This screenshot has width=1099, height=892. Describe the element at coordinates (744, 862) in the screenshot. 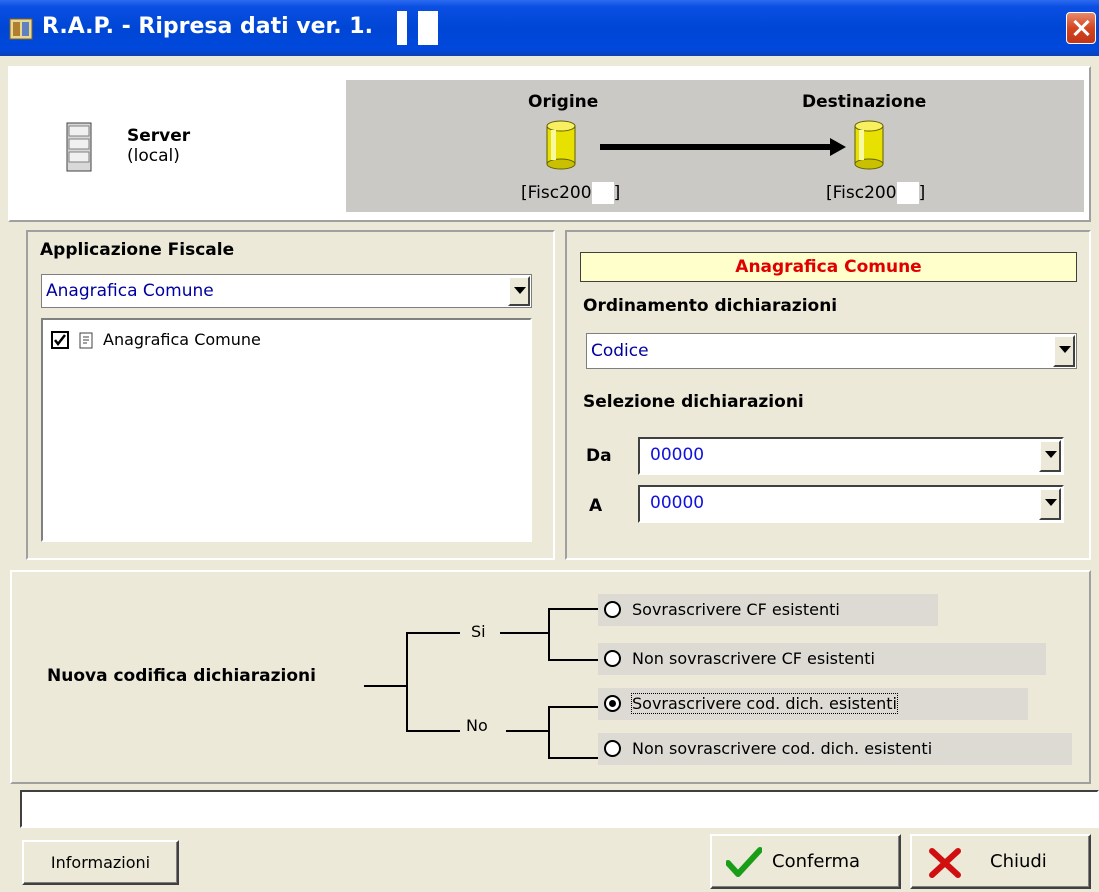

I see `checkmark-icon` at that location.